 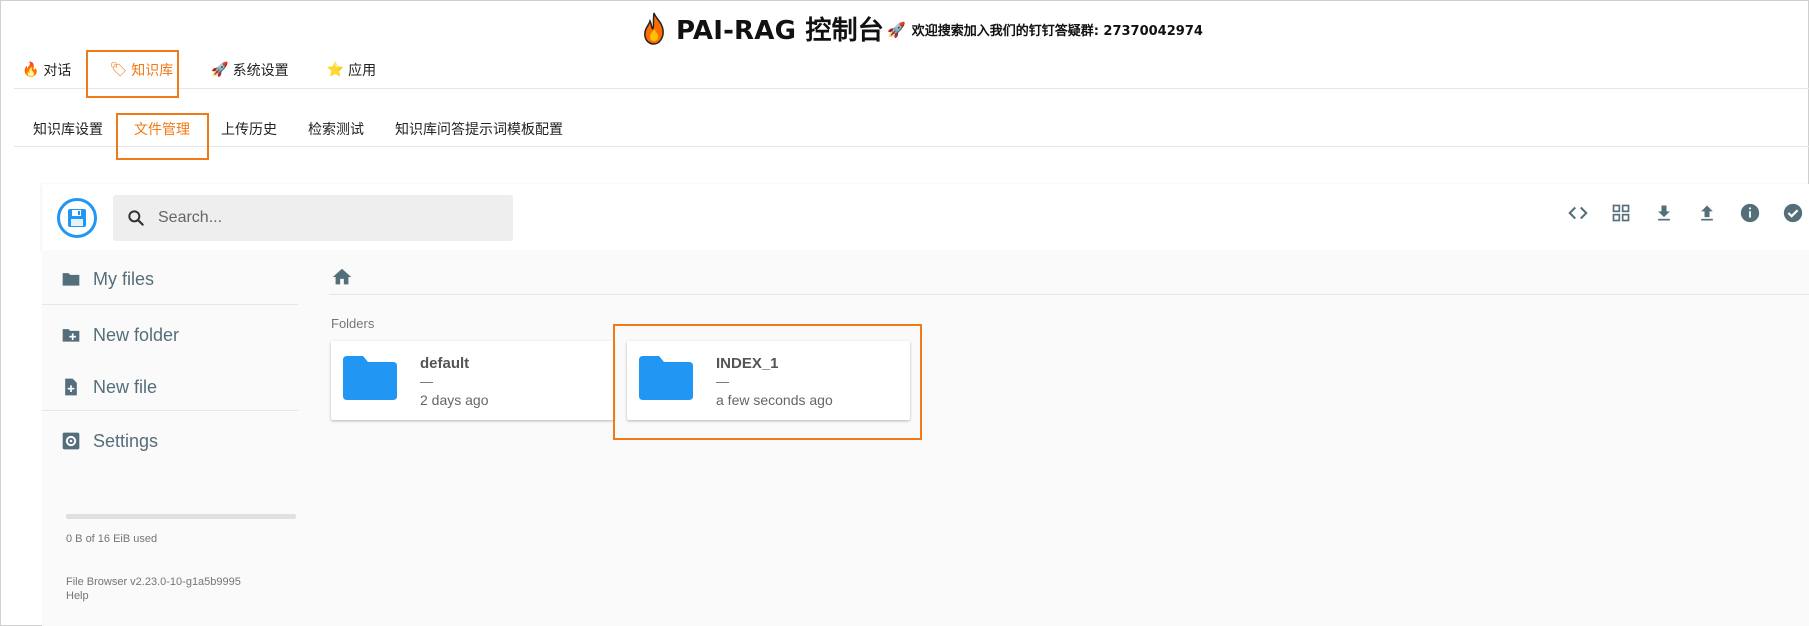 I want to click on filebrowser-logo-icon, so click(x=77, y=218).